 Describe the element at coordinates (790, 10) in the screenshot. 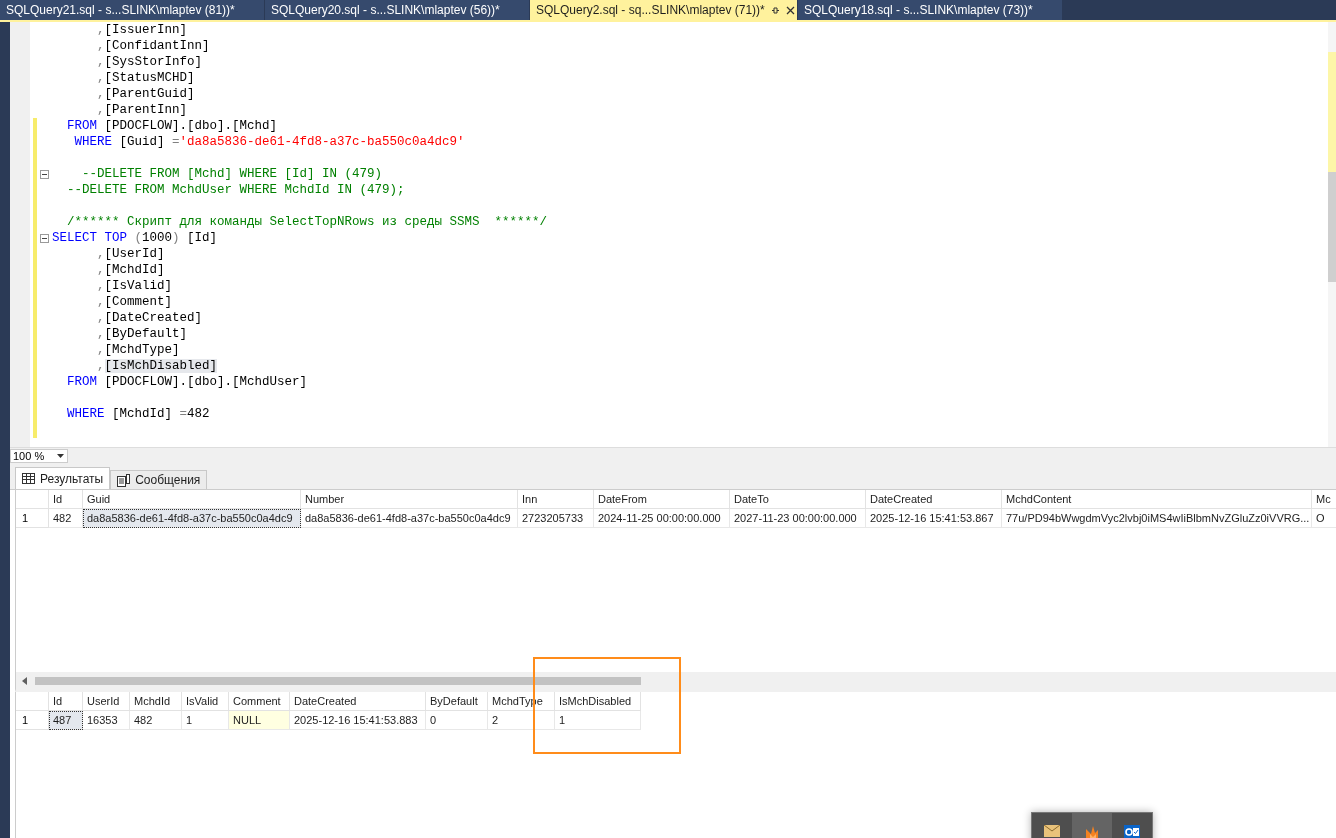

I see `close-icon` at that location.